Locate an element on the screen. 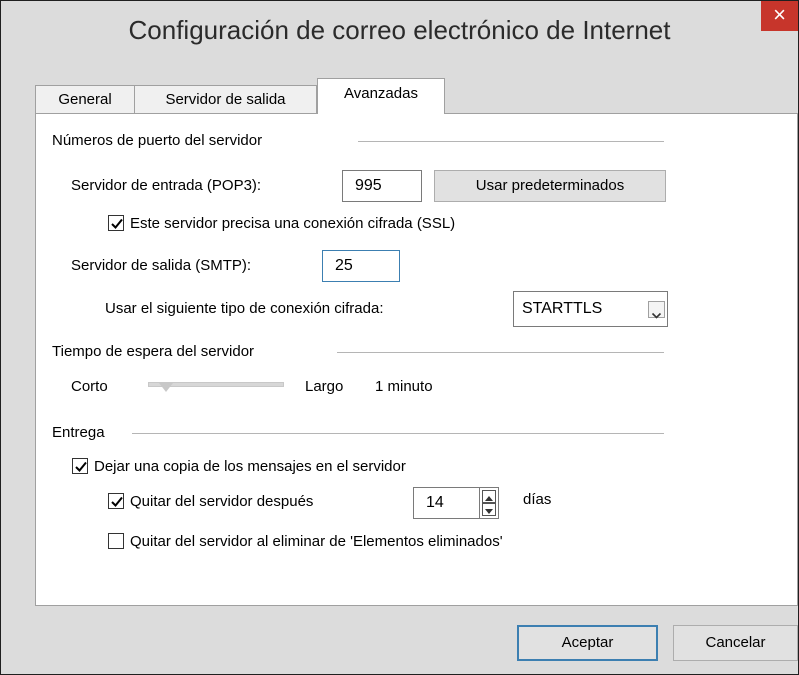 The height and width of the screenshot is (675, 799). spin-up-icon is located at coordinates (489, 496).